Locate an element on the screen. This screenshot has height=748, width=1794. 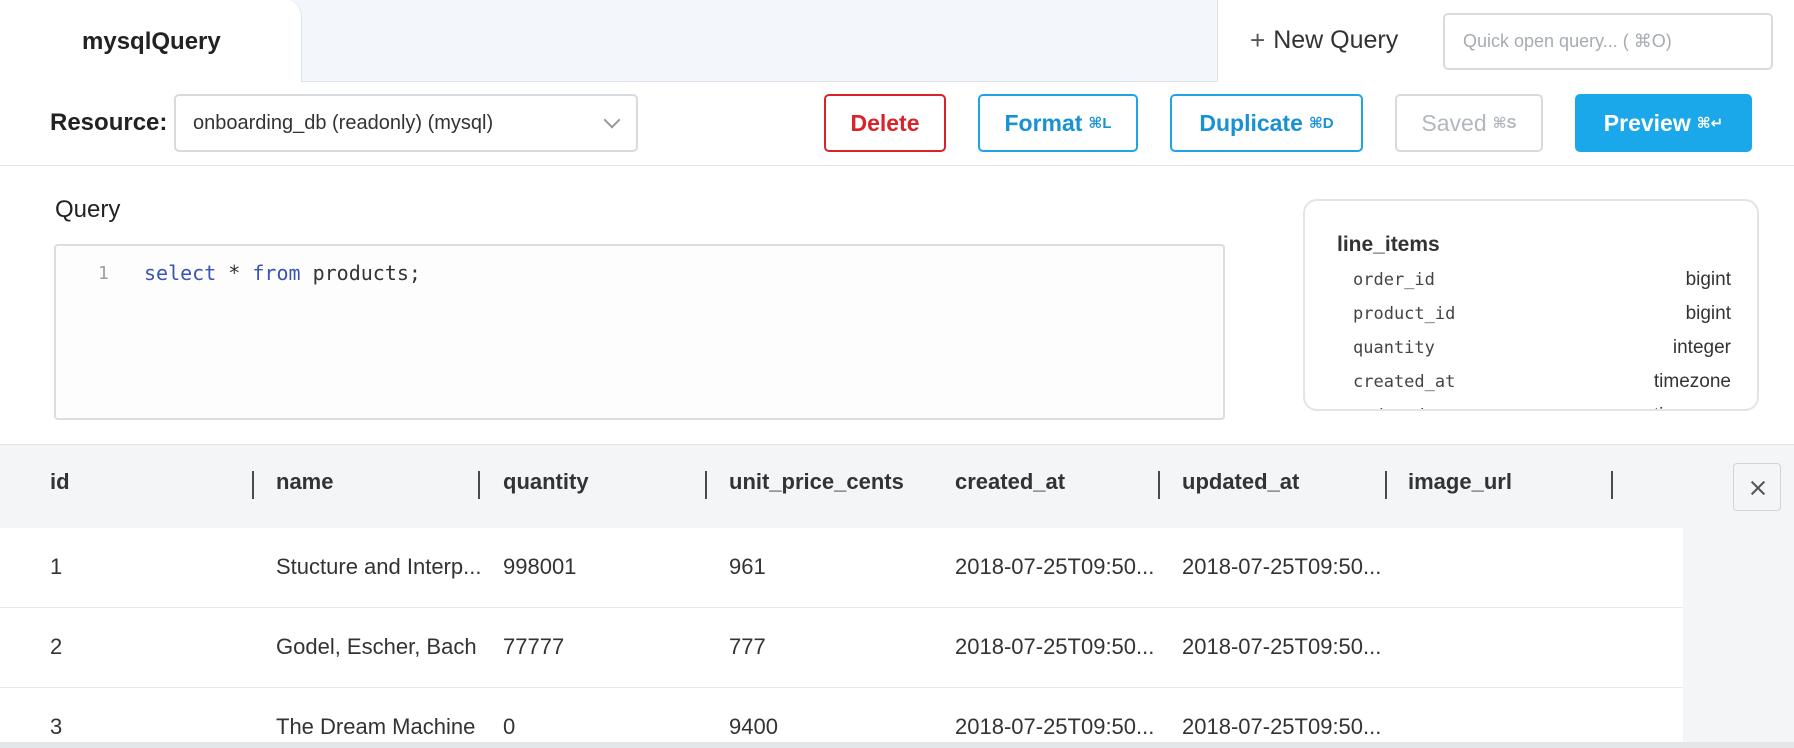
preview-button: Preview ⌘↵ is located at coordinates (1663, 123).